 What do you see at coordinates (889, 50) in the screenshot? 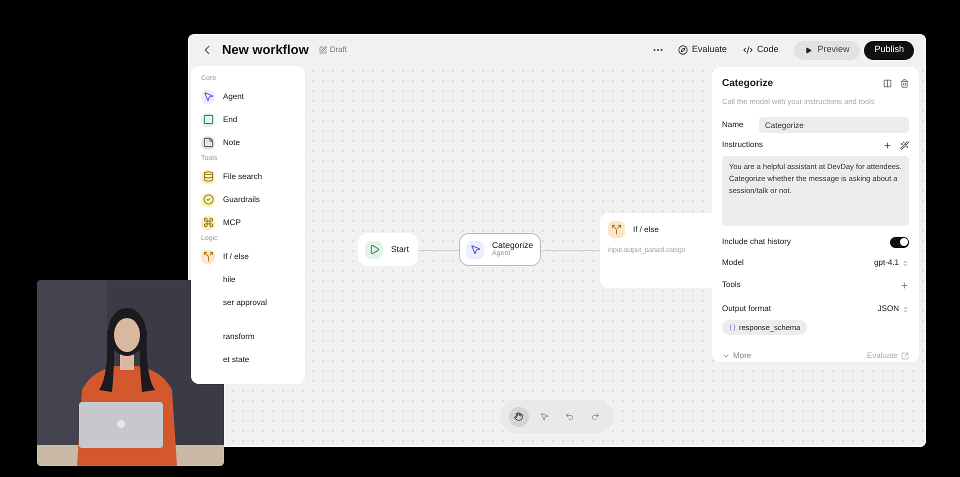
I see `publish-button: Publish` at bounding box center [889, 50].